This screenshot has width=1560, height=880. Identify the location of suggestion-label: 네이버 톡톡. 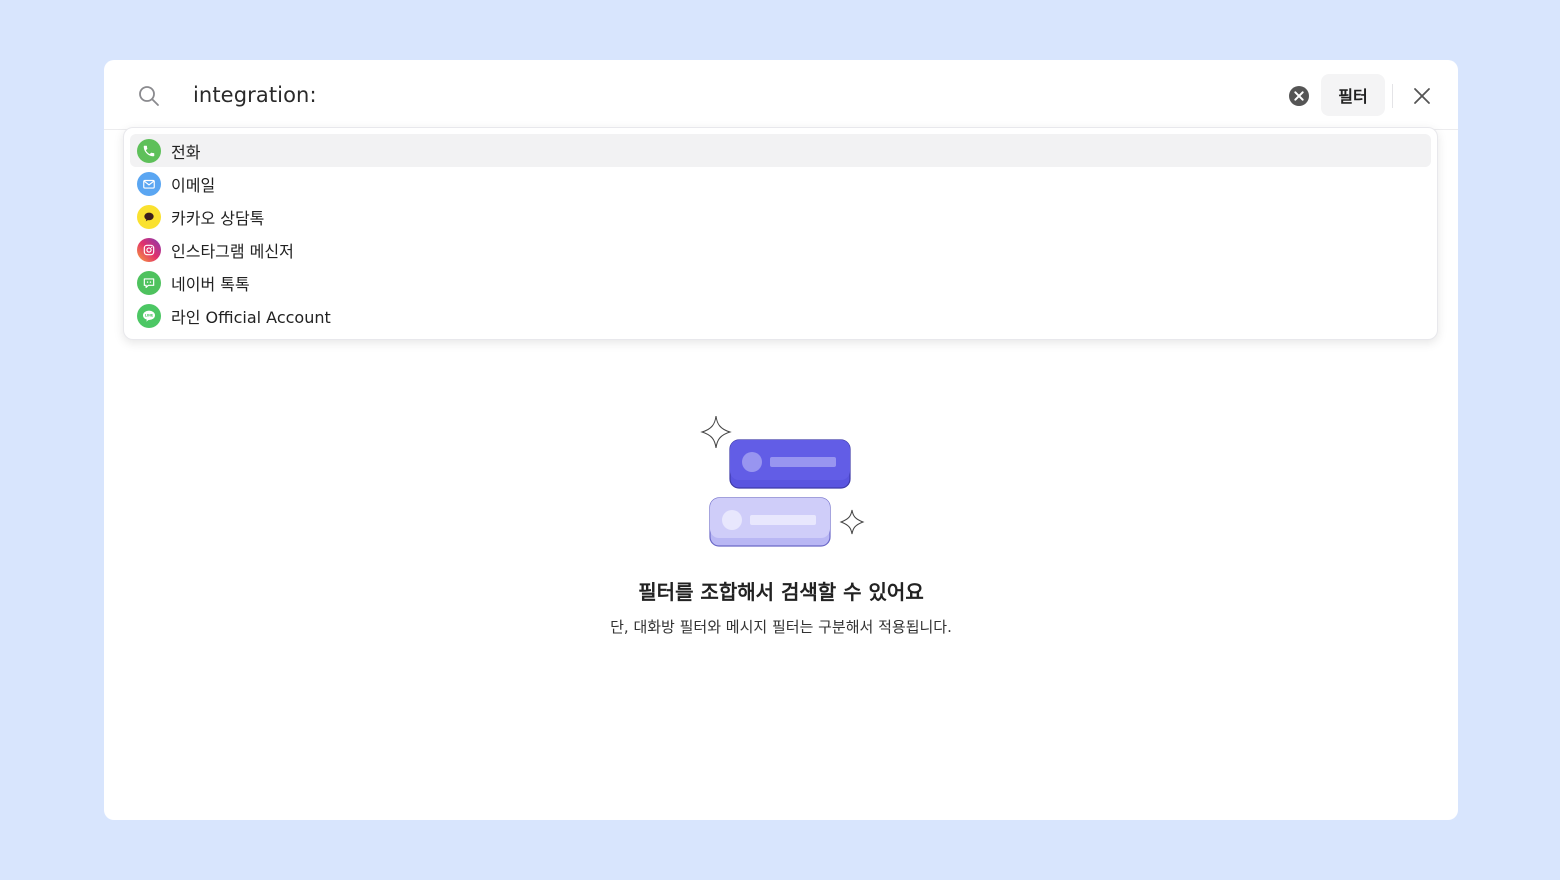
(210, 284).